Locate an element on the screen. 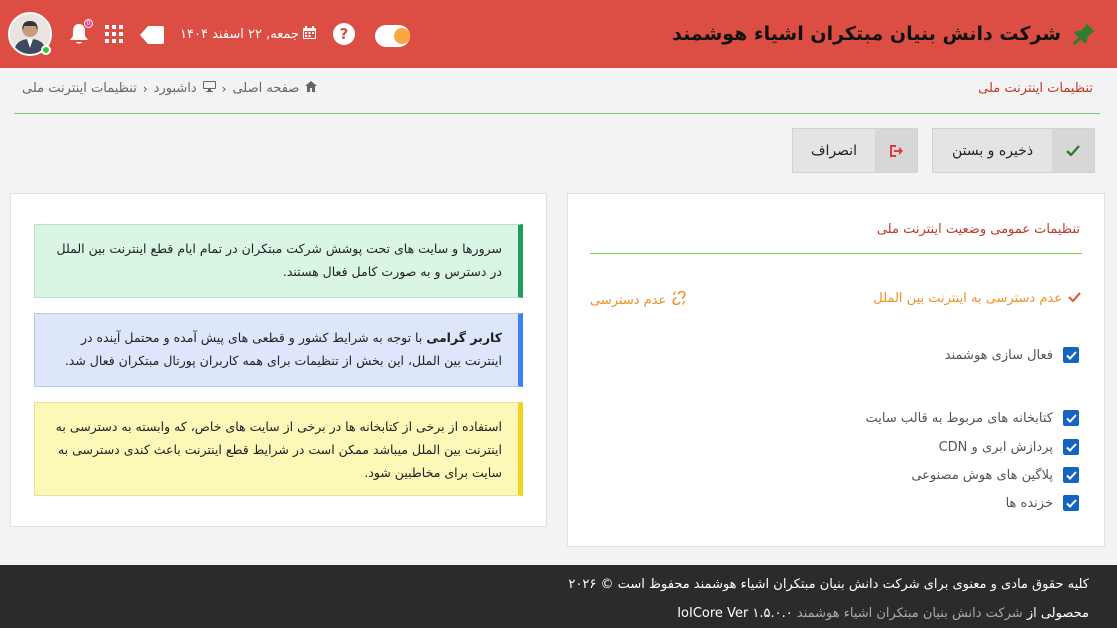  broken-link-icon is located at coordinates (679, 299).